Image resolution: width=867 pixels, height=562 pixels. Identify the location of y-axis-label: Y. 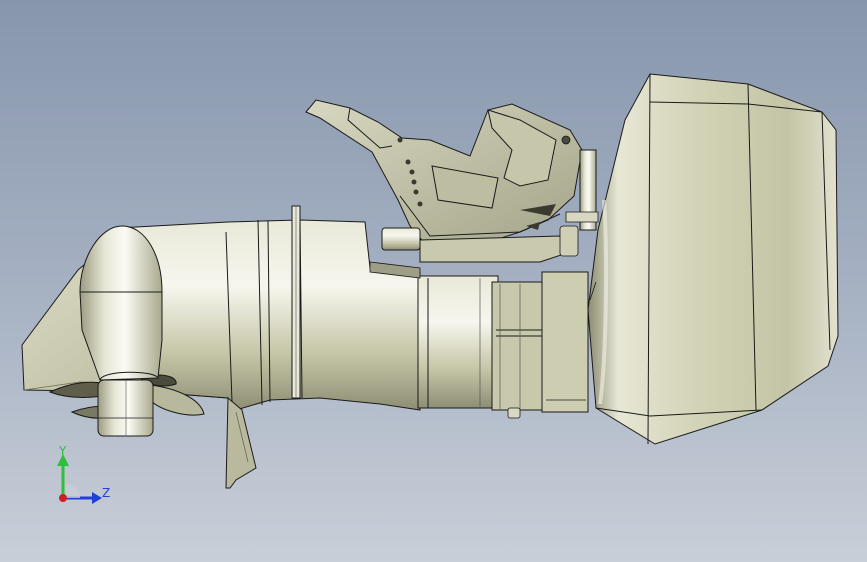
(62, 451).